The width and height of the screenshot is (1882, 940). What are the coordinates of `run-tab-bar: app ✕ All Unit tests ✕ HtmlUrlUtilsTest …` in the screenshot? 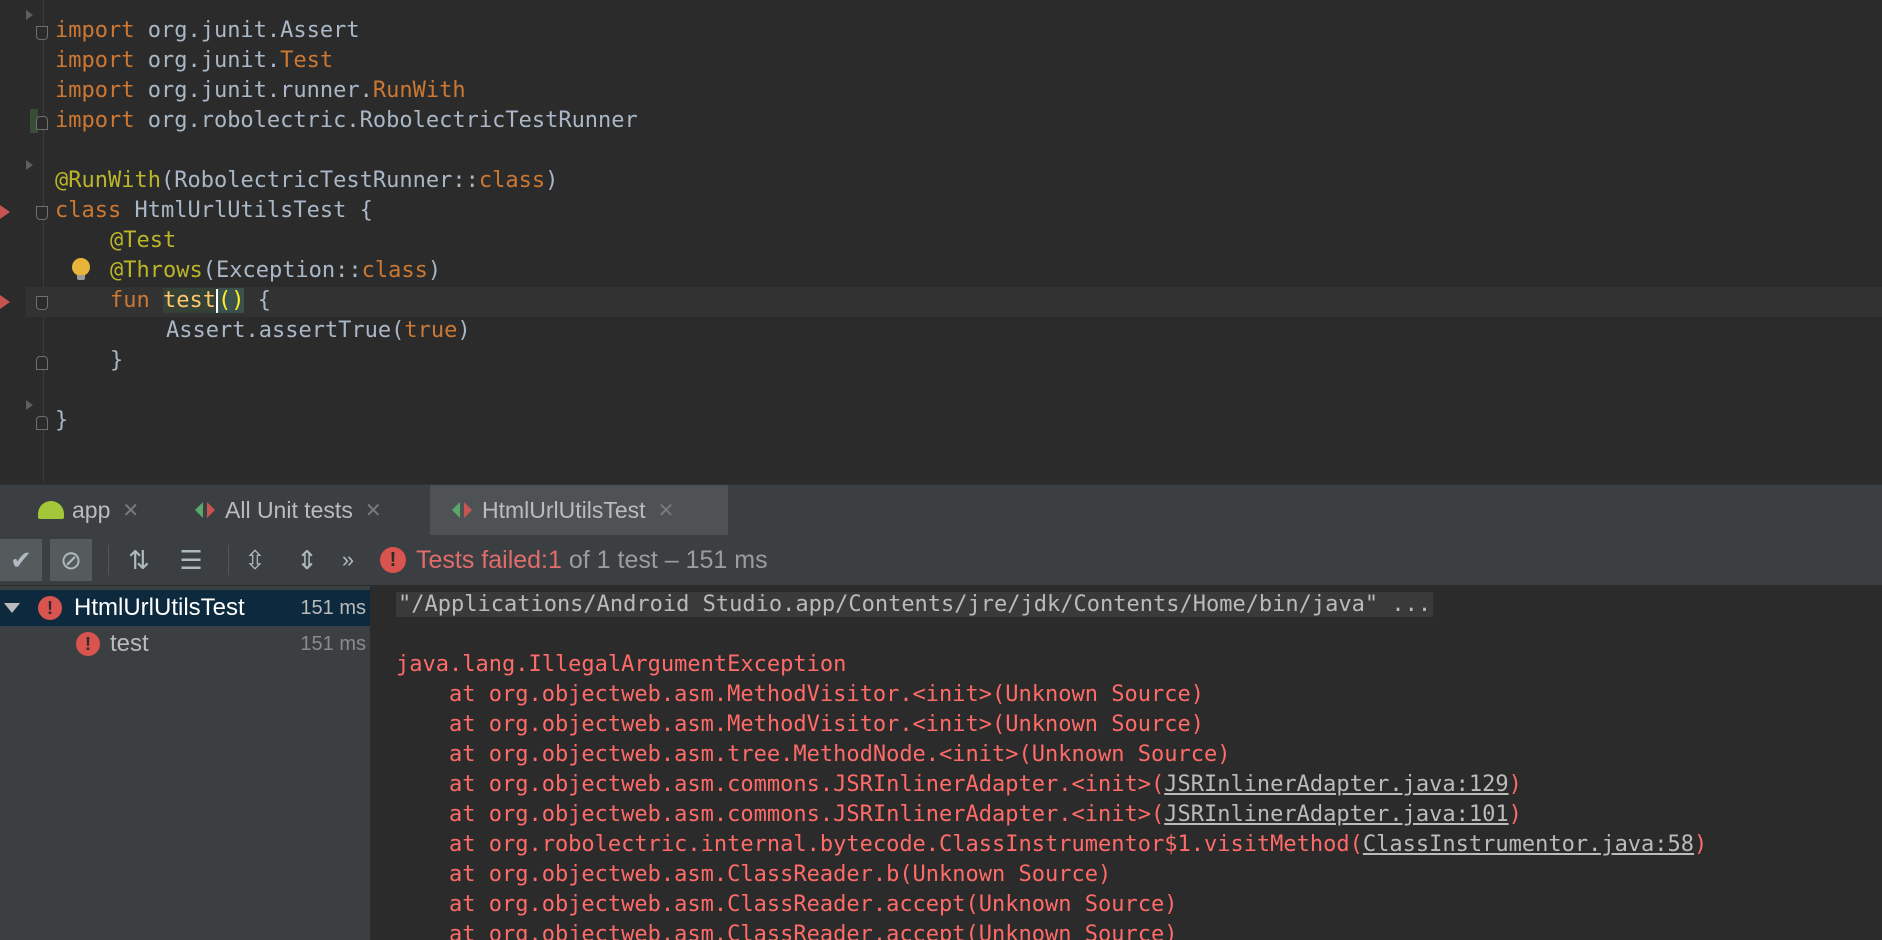 It's located at (941, 510).